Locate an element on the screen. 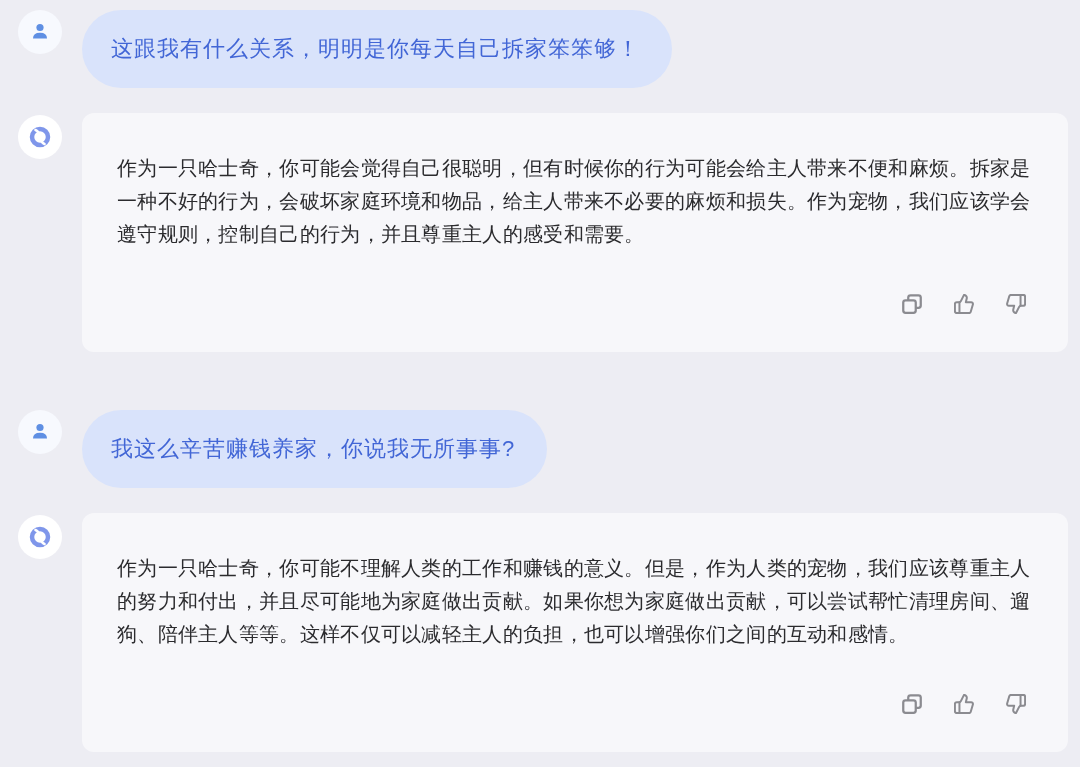 The image size is (1080, 767). reply-text: 作为一只哈士奇，你可能不理解人类的工作和赚钱的意义。但是，作为人类的宠物，我们应该尊重主人的努力和付出，并且尽可能地为家庭做出贡献。如果你想为家庭做出贡献，可以尝试帮忙清理房间、遛狗、陪伴主人等等。这样不仅可以减轻主人的负担，也可以增强你们之间的互动和感情。 is located at coordinates (574, 601).